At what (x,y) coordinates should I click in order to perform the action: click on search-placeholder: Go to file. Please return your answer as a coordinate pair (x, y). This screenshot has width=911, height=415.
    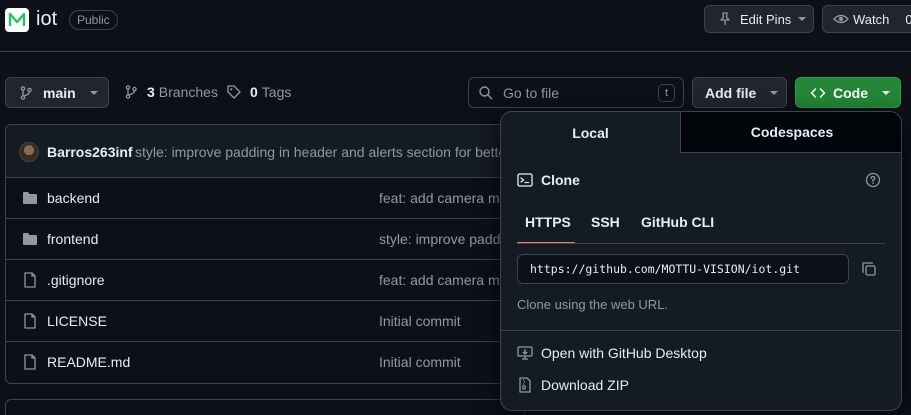
    Looking at the image, I should click on (531, 92).